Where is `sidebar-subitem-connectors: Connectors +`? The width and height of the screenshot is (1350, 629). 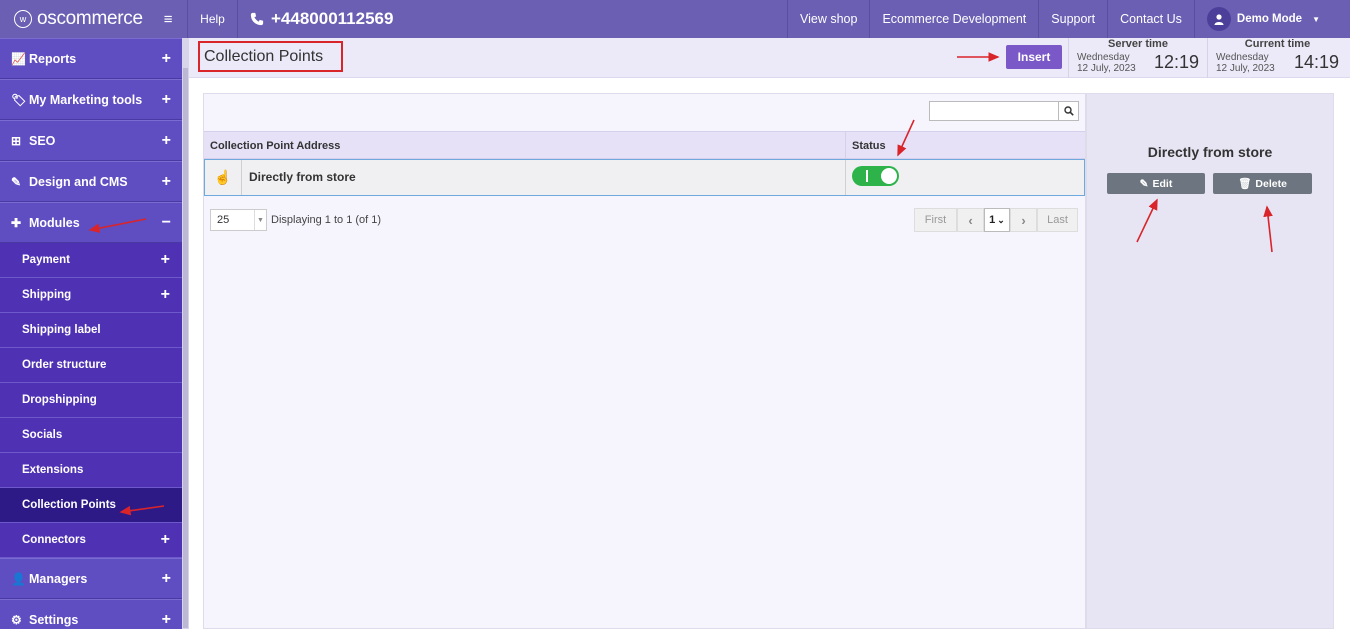
sidebar-subitem-connectors: Connectors + is located at coordinates (91, 540).